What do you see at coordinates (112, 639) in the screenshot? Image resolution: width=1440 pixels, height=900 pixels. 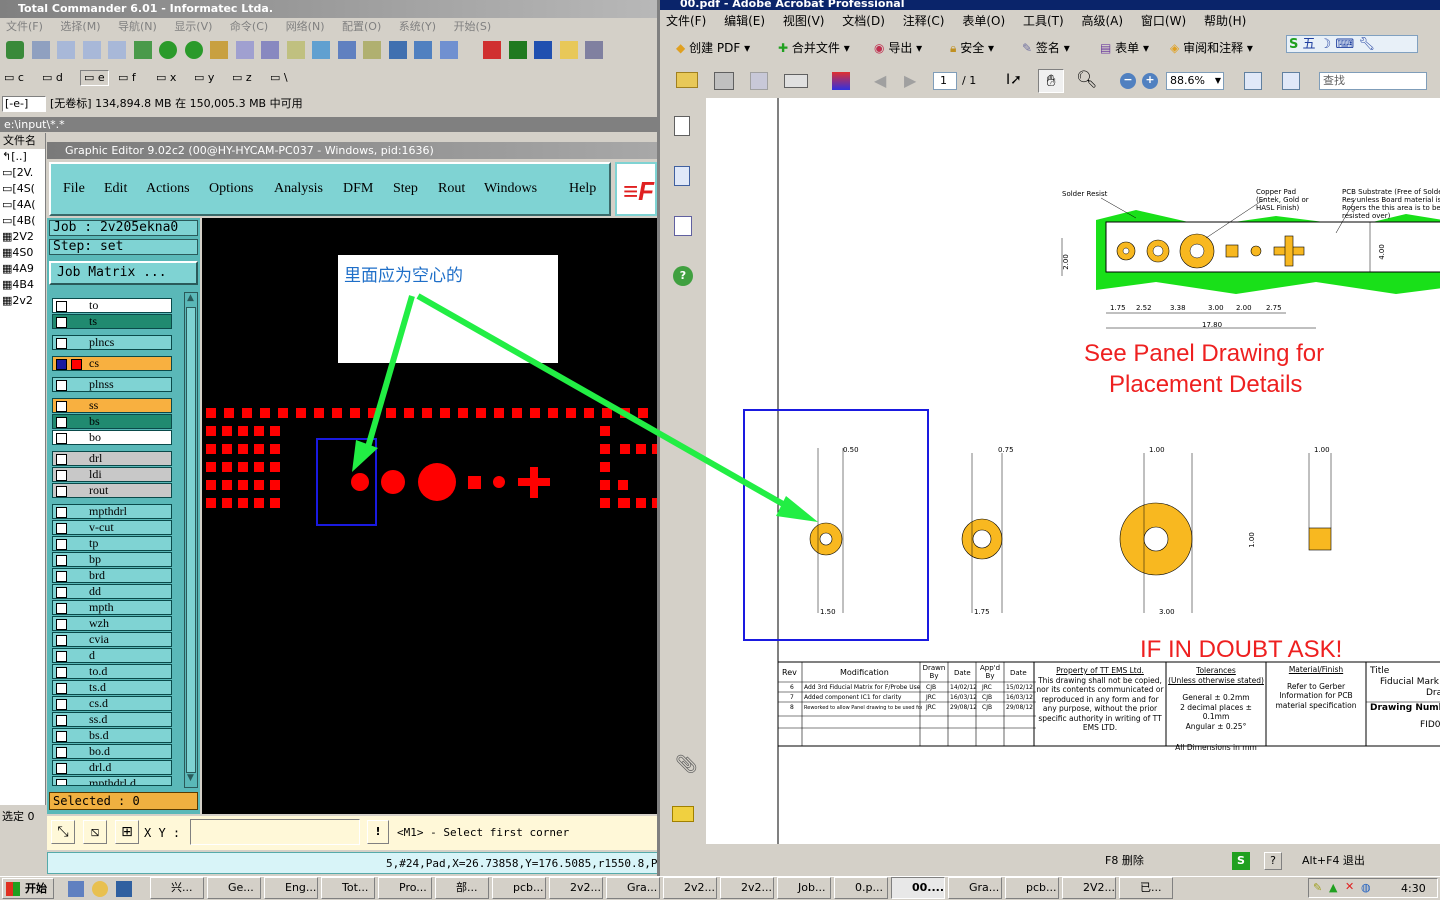 I see `layer-row: cvia` at bounding box center [112, 639].